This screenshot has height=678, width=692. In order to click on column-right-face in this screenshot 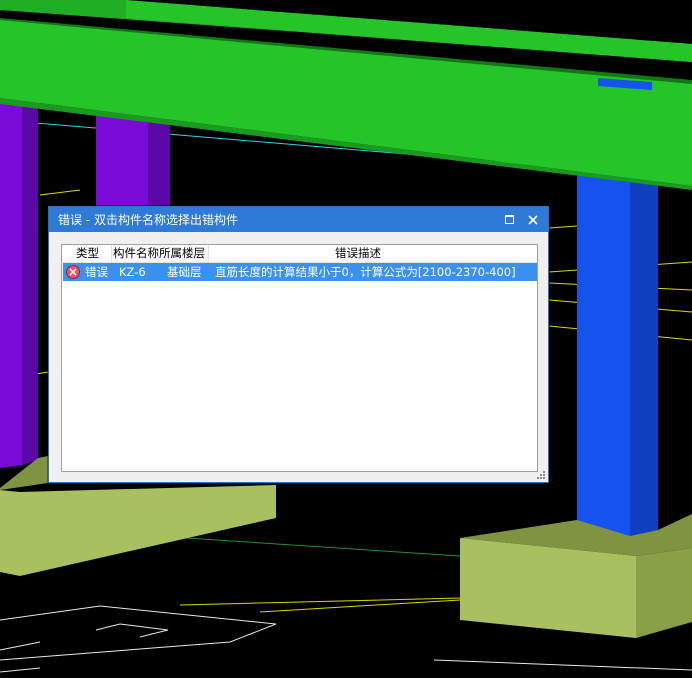, I will do `click(603, 353)`.